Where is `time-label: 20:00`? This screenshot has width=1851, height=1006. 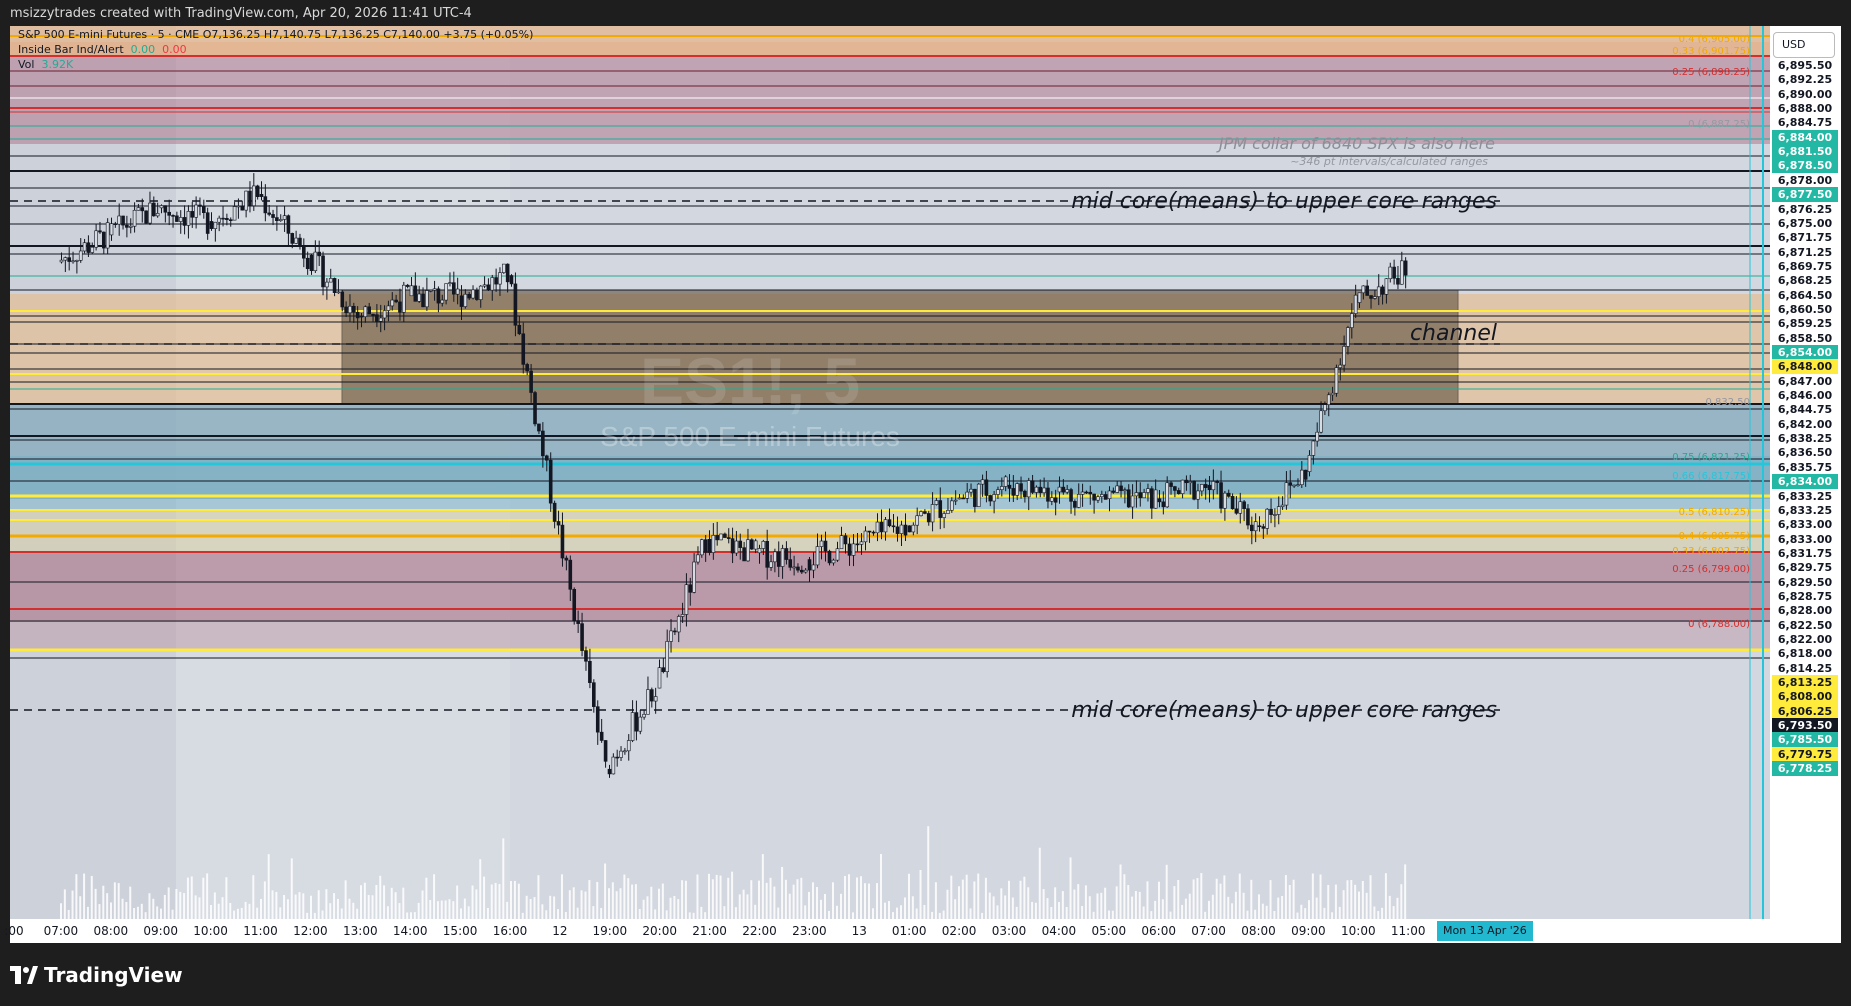
time-label: 20:00 is located at coordinates (659, 931).